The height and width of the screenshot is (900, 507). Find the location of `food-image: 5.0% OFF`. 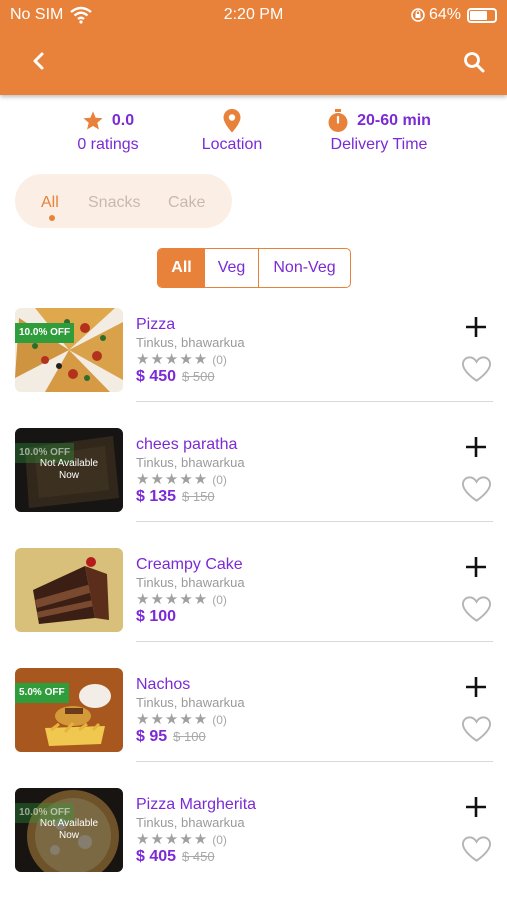

food-image: 5.0% OFF is located at coordinates (69, 710).